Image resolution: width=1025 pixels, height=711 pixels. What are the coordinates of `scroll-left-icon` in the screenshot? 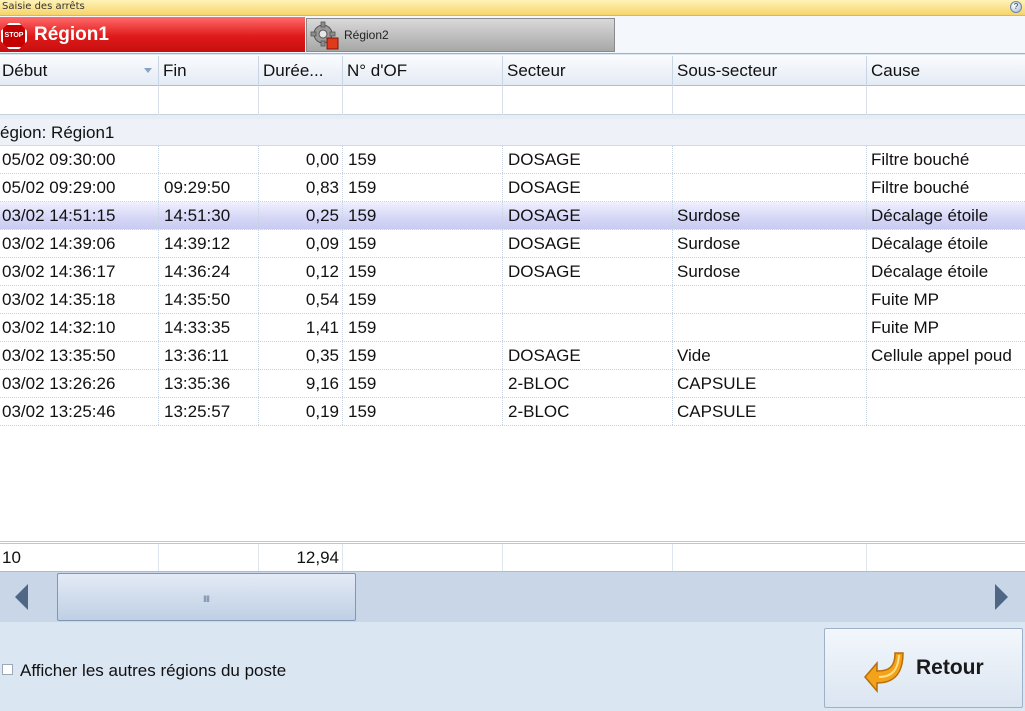 It's located at (21, 597).